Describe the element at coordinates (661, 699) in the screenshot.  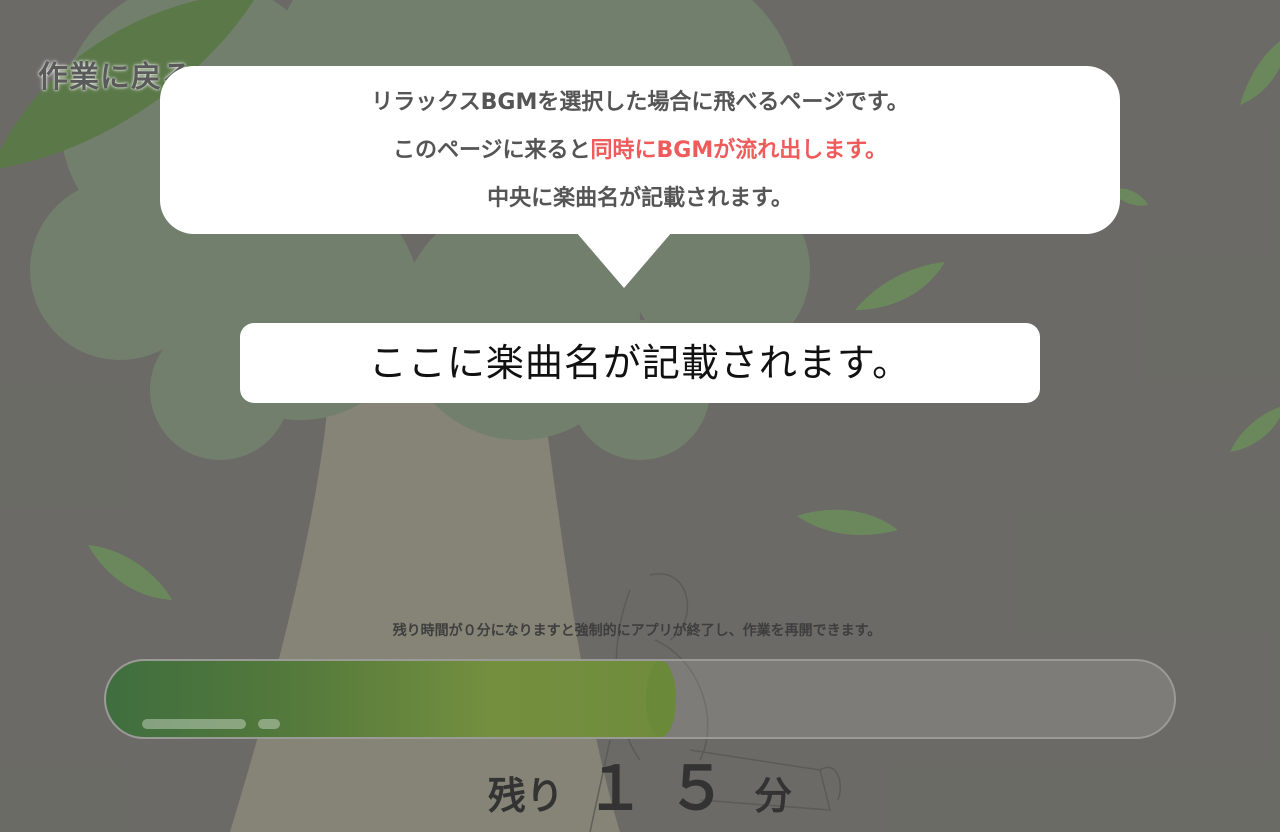
I see `progress-fill-cap` at that location.